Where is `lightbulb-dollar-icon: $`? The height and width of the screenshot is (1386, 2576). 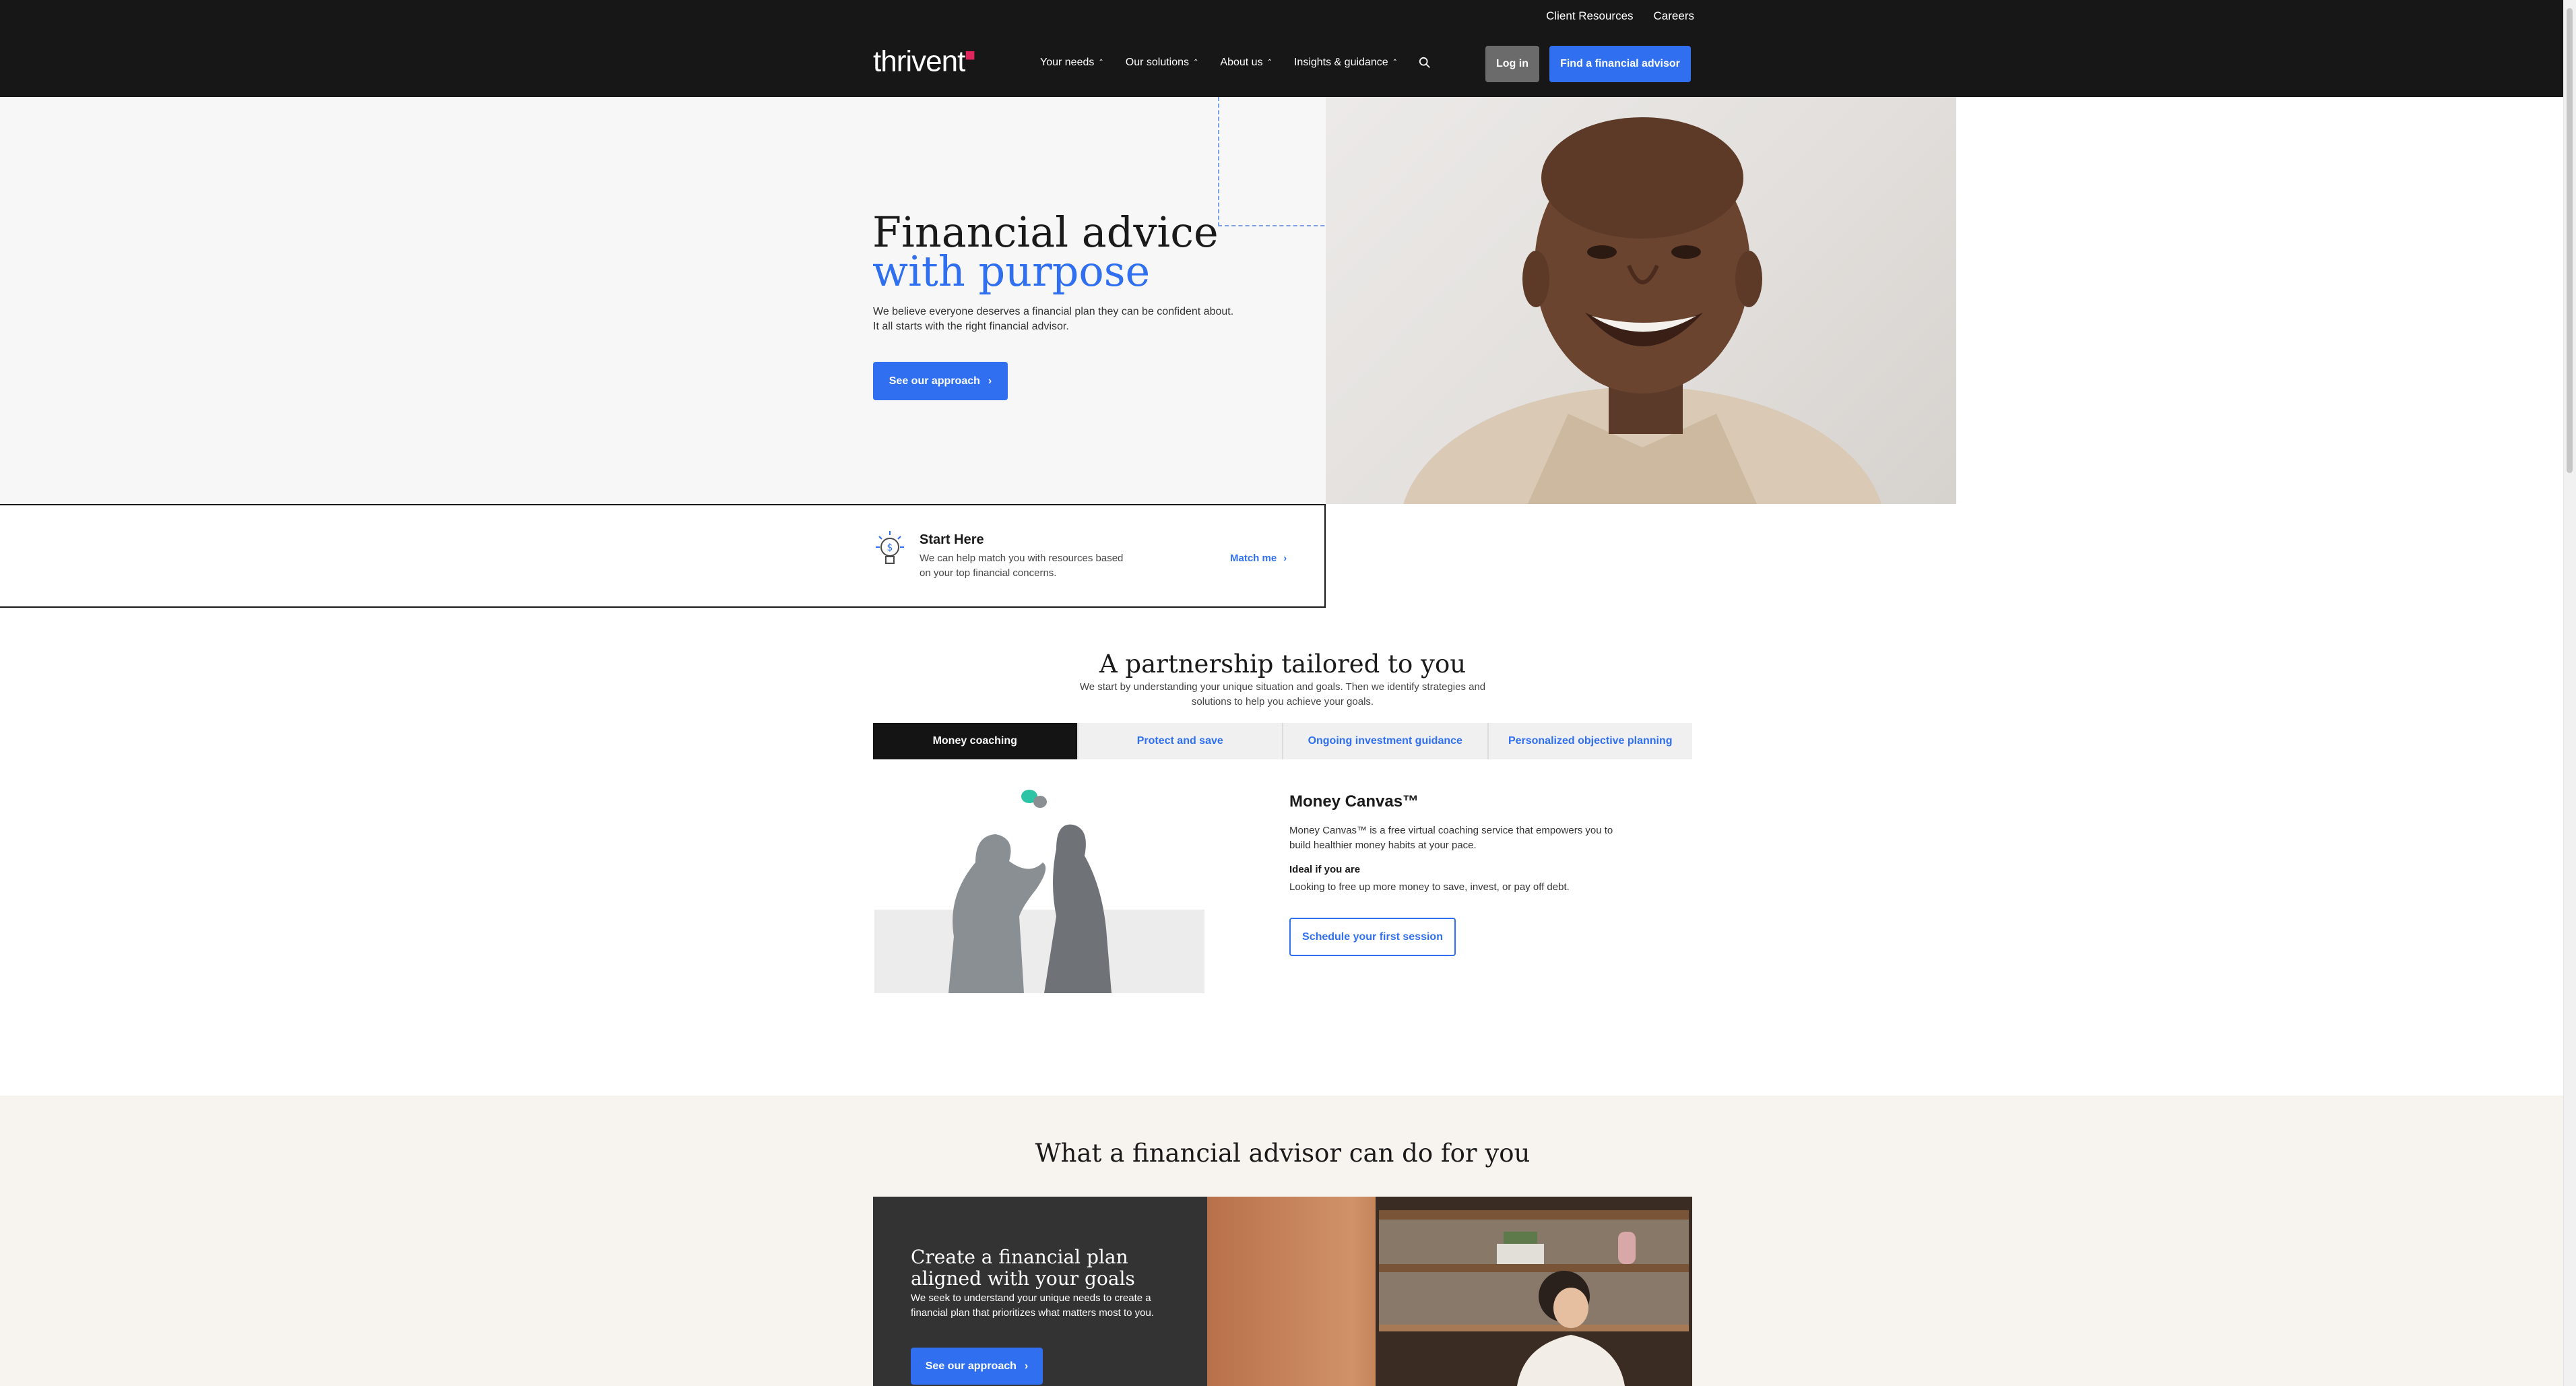
lightbulb-dollar-icon: $ is located at coordinates (890, 547).